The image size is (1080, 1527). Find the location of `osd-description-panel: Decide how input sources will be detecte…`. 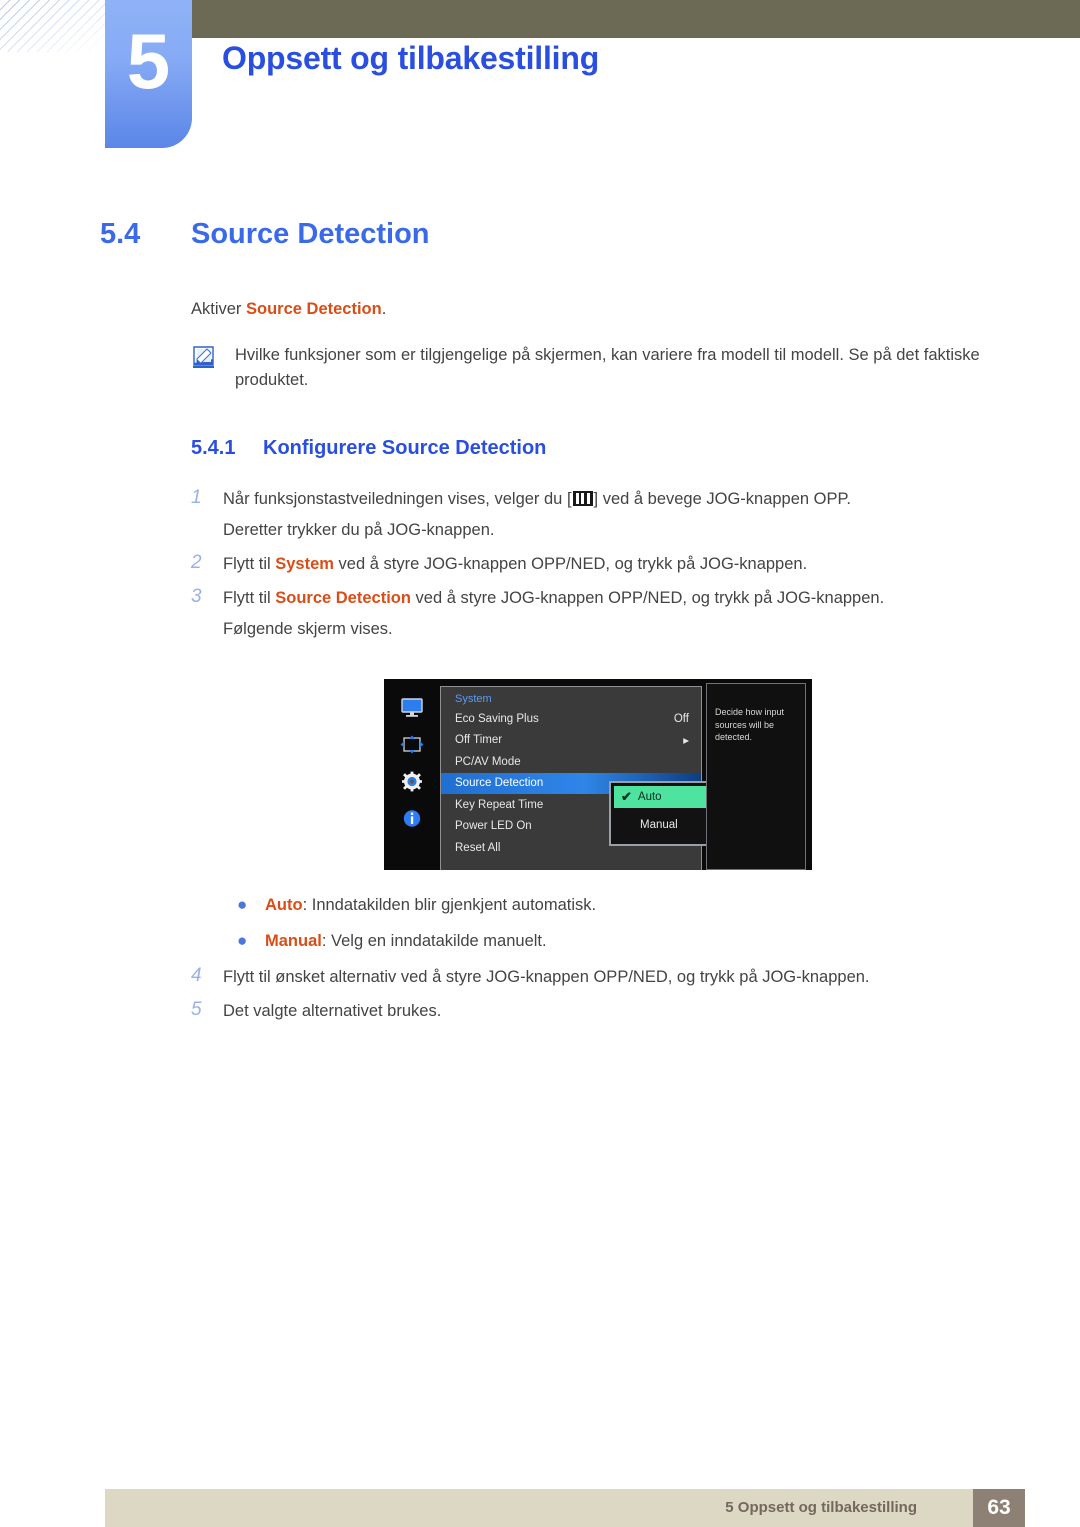

osd-description-panel: Decide how input sources will be detecte… is located at coordinates (756, 776).